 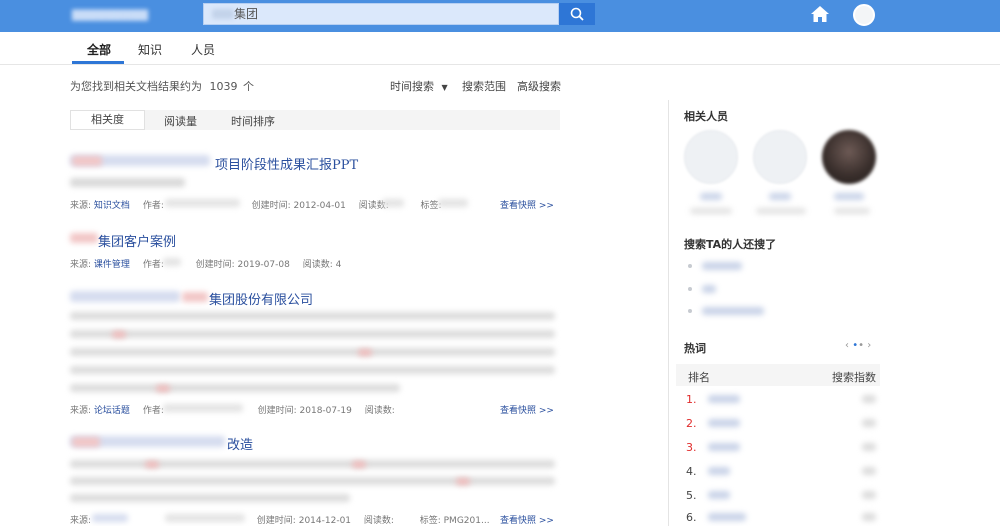 What do you see at coordinates (319, 206) in the screenshot?
I see `result-1-created: 2012-04-01` at bounding box center [319, 206].